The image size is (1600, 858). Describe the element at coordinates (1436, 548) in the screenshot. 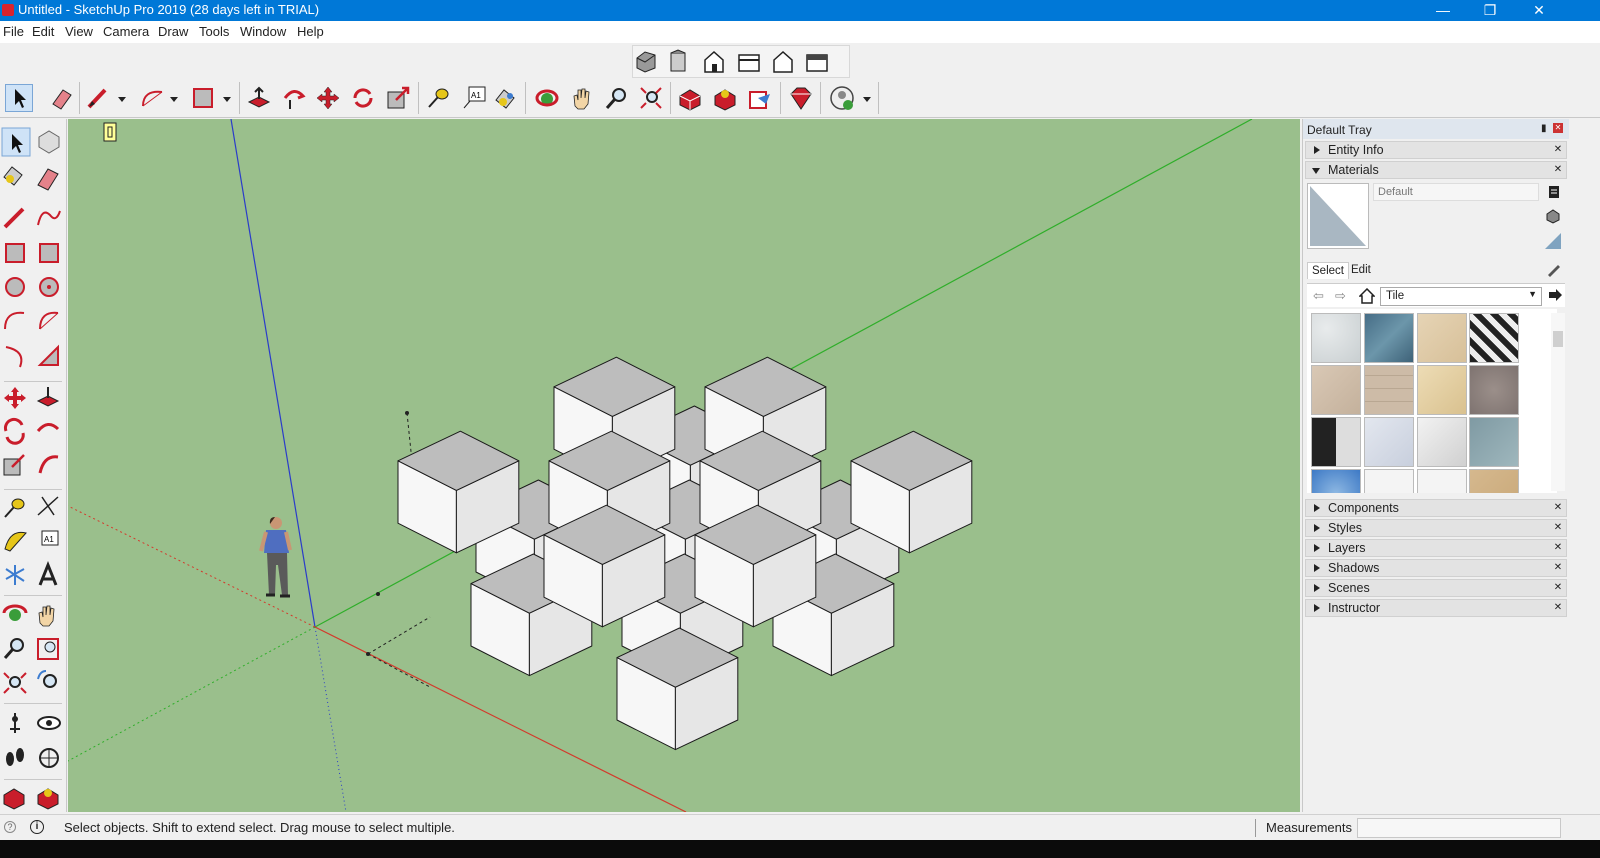

I see `panel-layers: Layers ✕` at that location.